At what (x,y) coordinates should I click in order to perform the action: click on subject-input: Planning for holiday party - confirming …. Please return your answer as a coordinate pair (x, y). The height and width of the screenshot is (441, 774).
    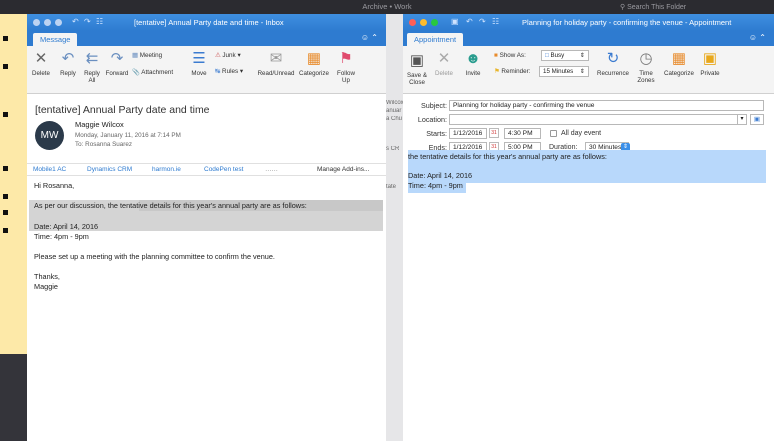
    Looking at the image, I should click on (606, 105).